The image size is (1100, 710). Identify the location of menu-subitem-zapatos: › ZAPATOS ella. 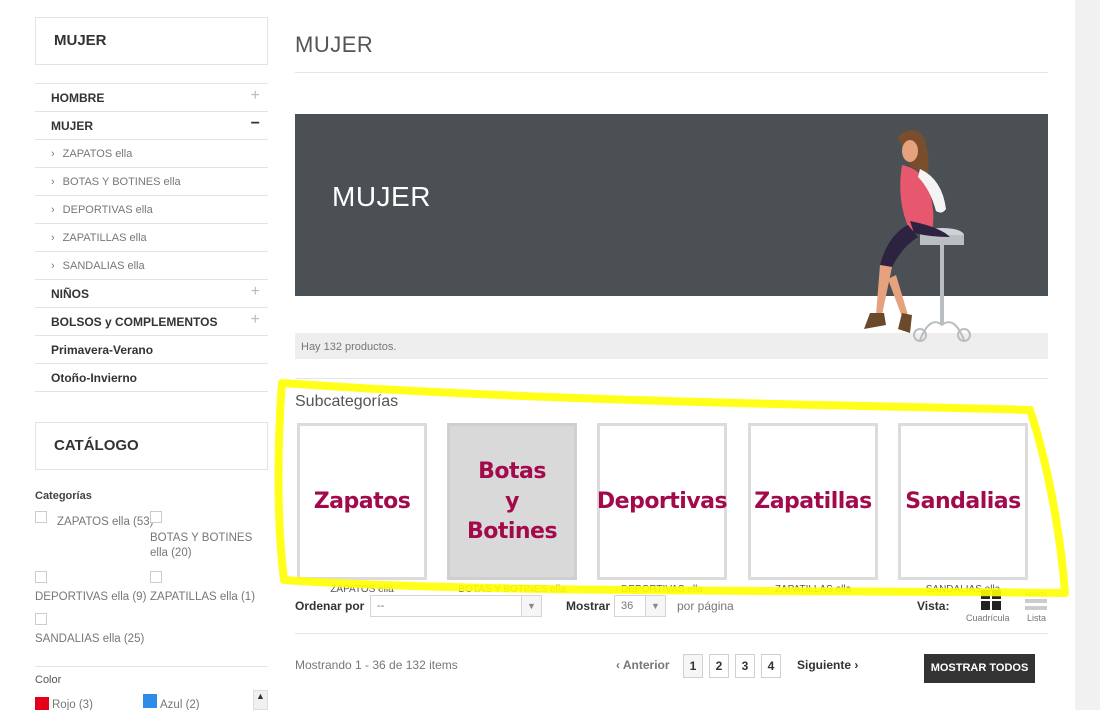
(151, 154).